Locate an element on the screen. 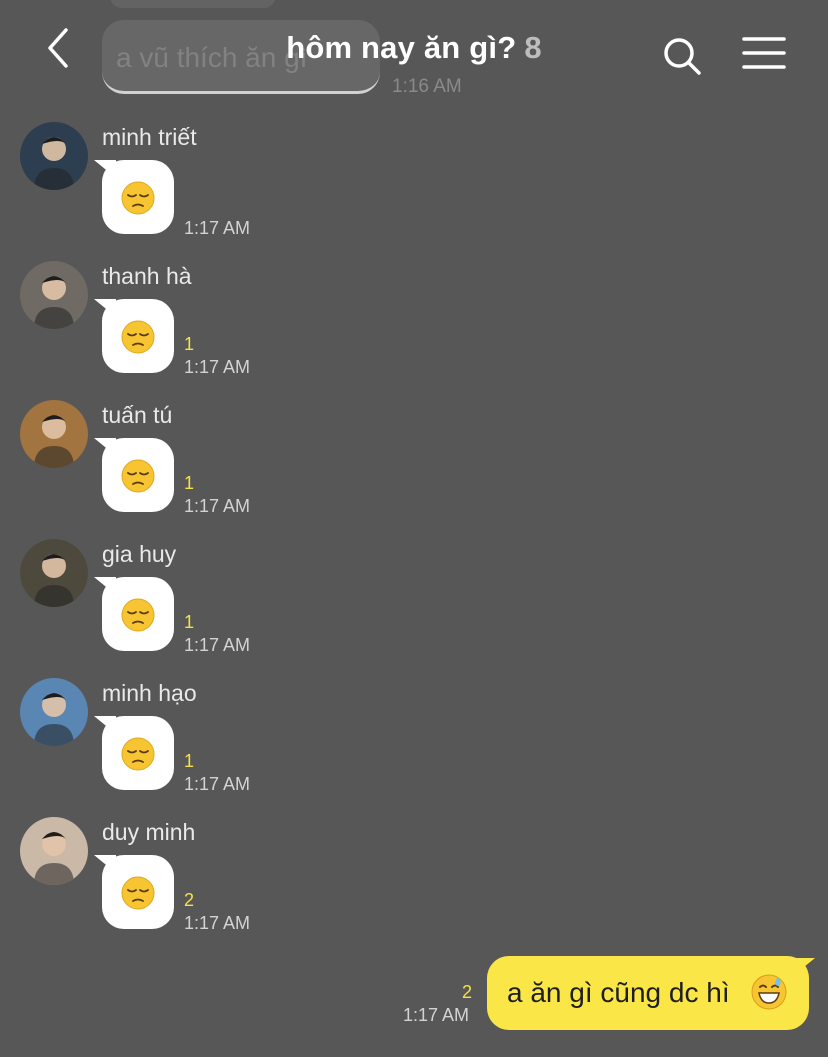 This screenshot has height=1057, width=828. menu-button is located at coordinates (764, 54).